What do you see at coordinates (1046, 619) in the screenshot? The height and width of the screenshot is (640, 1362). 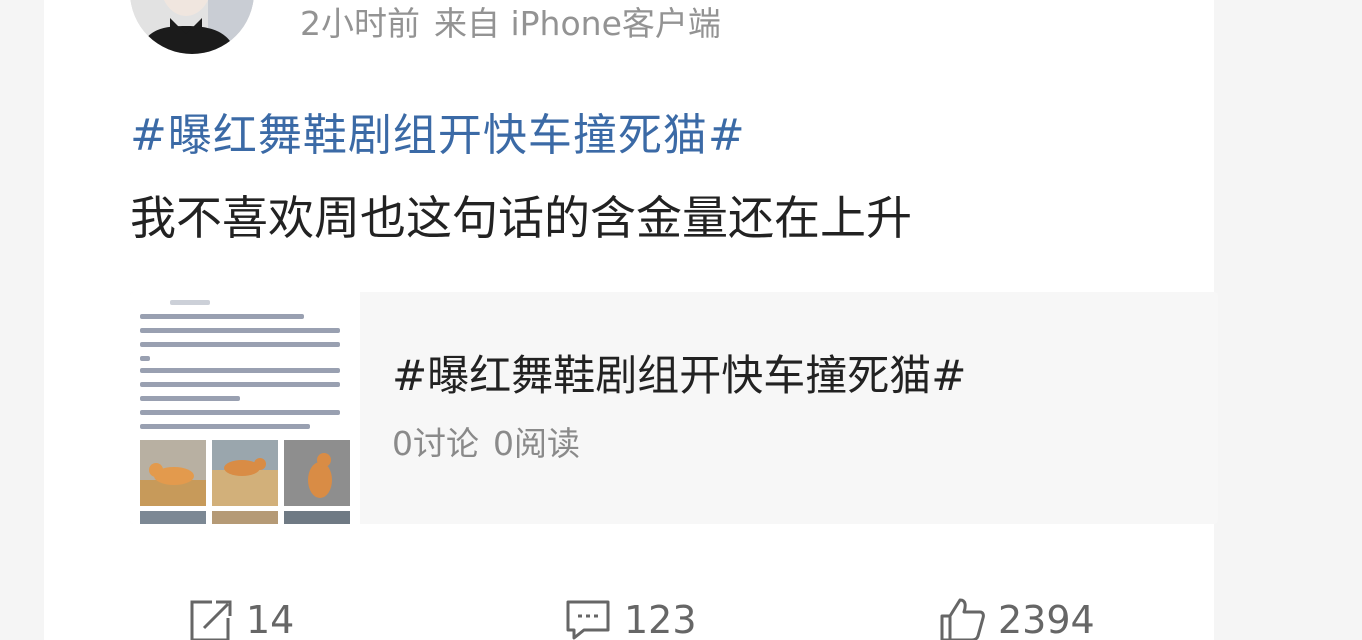 I see `like-count: 2394` at bounding box center [1046, 619].